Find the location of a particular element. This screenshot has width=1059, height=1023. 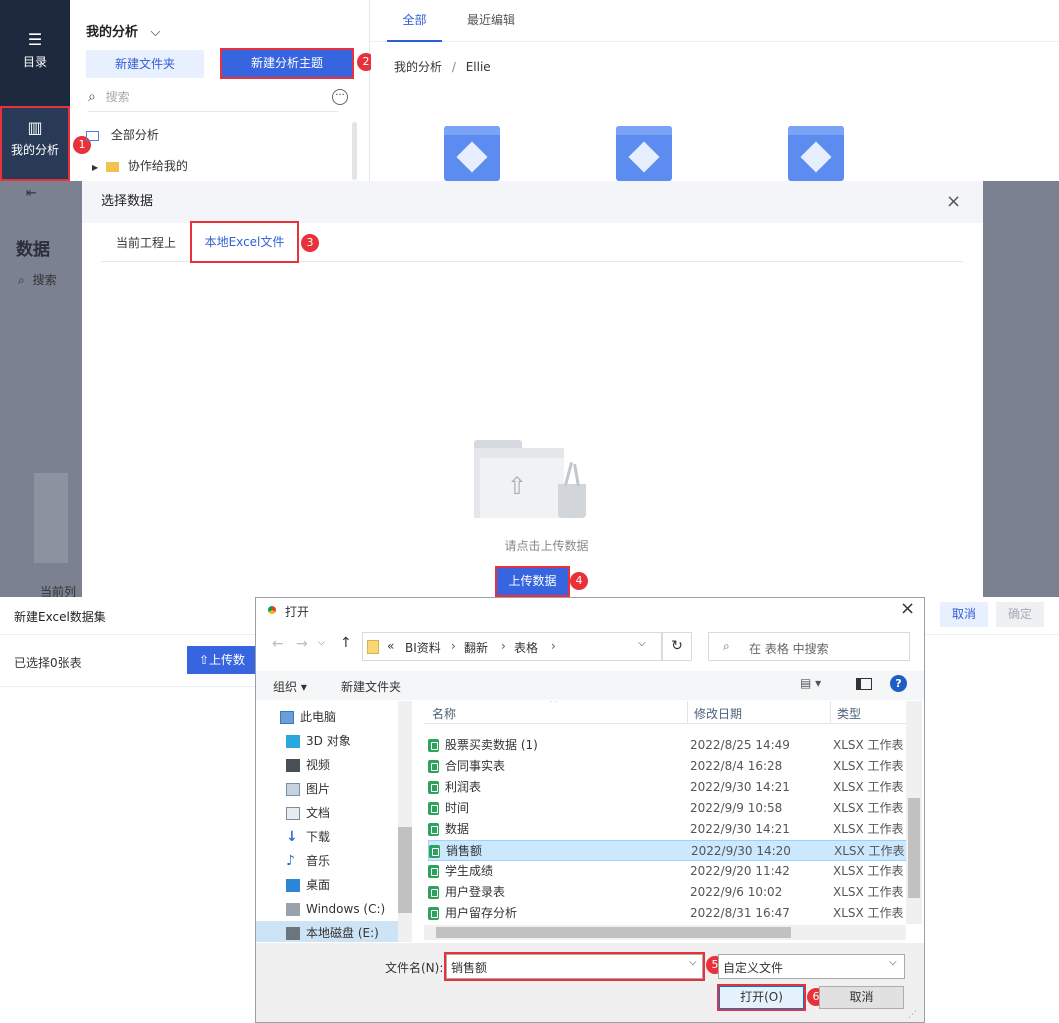

file-row: 利润表 2022/9/30 14:21 XLSX 工作表 is located at coordinates (668, 787).